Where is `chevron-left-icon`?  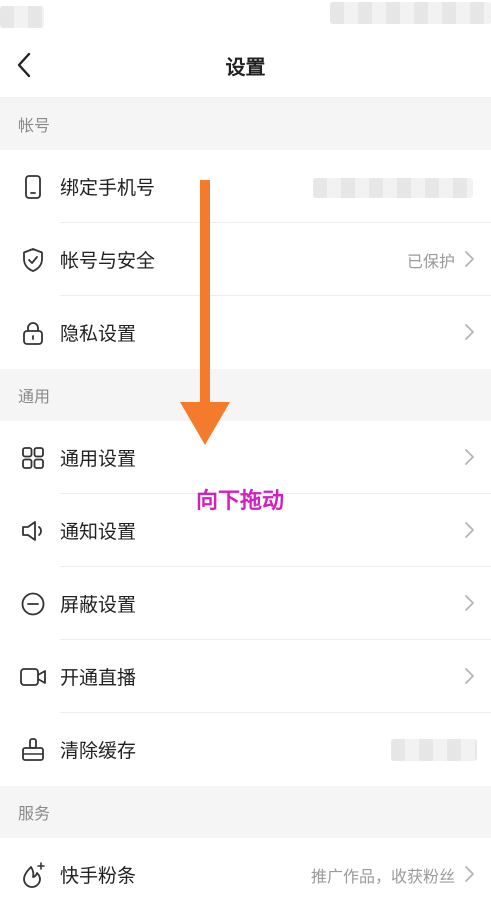 chevron-left-icon is located at coordinates (24, 65).